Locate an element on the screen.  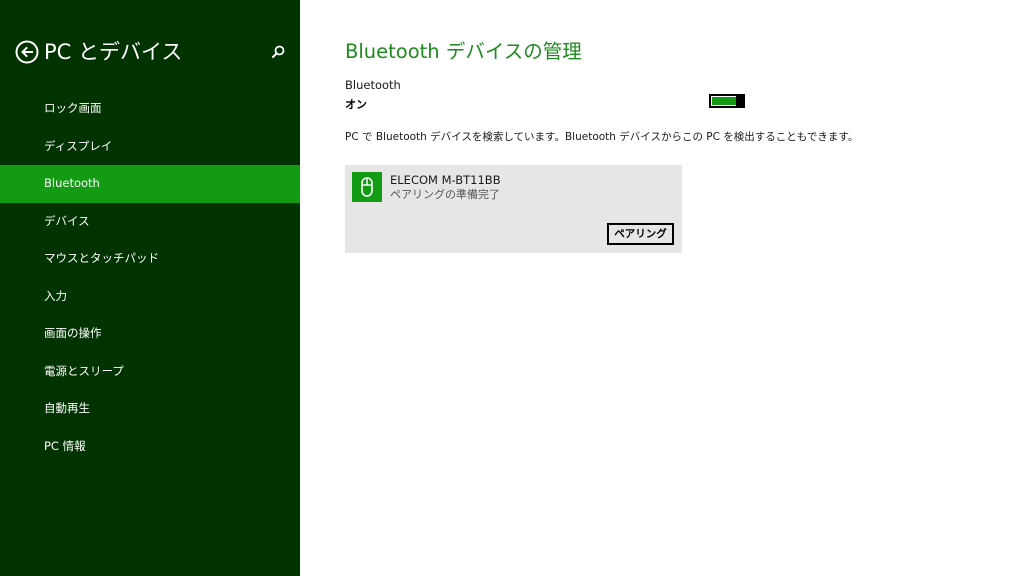
sidebar-item-mouse-touchpad: マウスとタッチパッド is located at coordinates (150, 259).